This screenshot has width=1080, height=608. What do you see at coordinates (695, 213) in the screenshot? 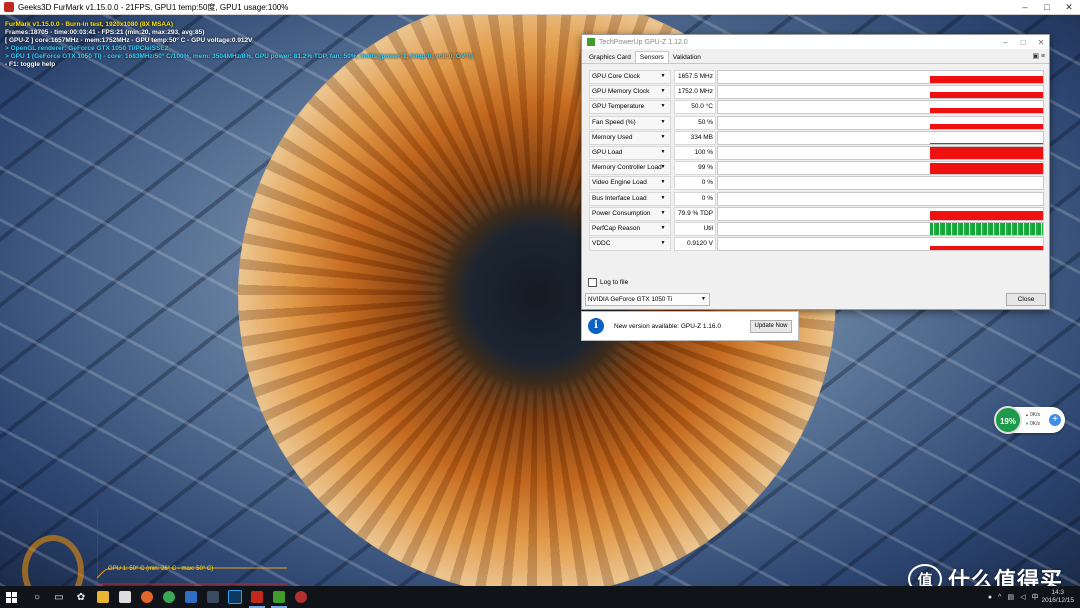
I see `sensor-value: 79.9 % TDP` at bounding box center [695, 213].